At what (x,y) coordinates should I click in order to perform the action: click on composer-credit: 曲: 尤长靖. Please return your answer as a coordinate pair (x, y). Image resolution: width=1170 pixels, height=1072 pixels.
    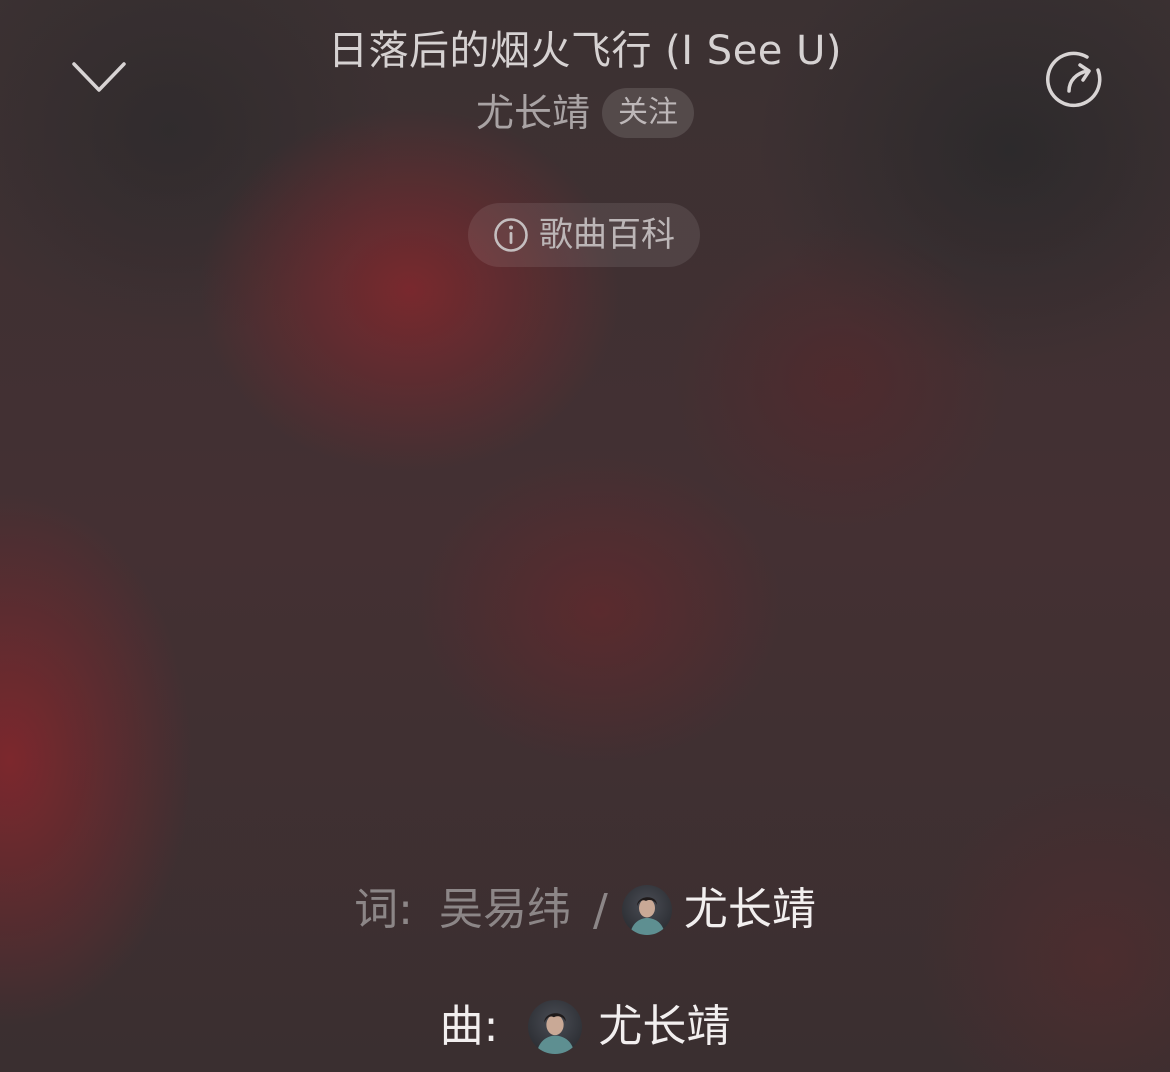
    Looking at the image, I should click on (585, 1027).